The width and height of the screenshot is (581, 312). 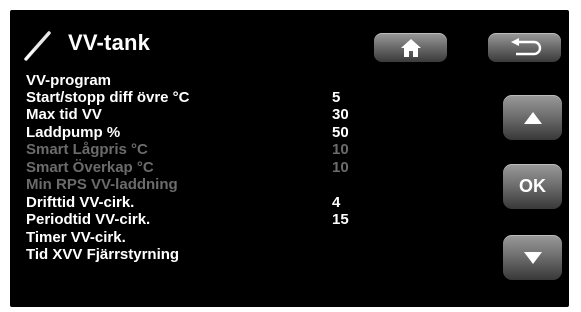 What do you see at coordinates (90, 167) in the screenshot?
I see `menu-row-label: Smart Överkap °C` at bounding box center [90, 167].